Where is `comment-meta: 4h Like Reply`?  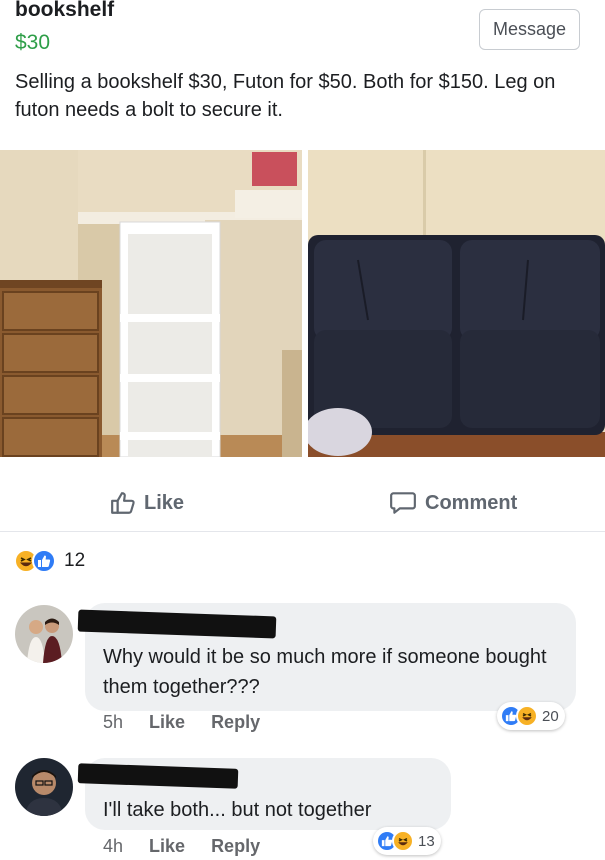 comment-meta: 4h Like Reply is located at coordinates (181, 846).